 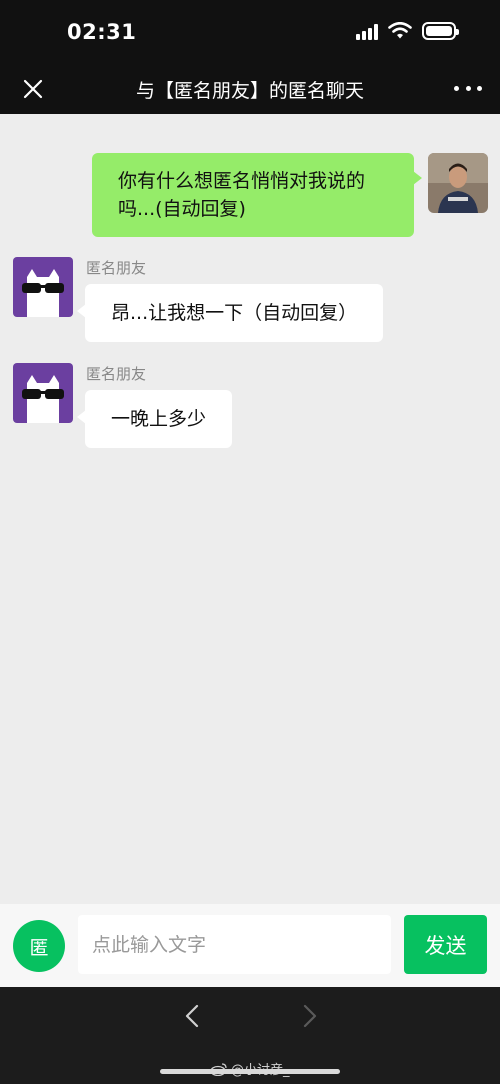 I want to click on my-message-bubble: 你有什么想匿名悄悄对我说的吗...(自动回复), so click(x=257, y=195).